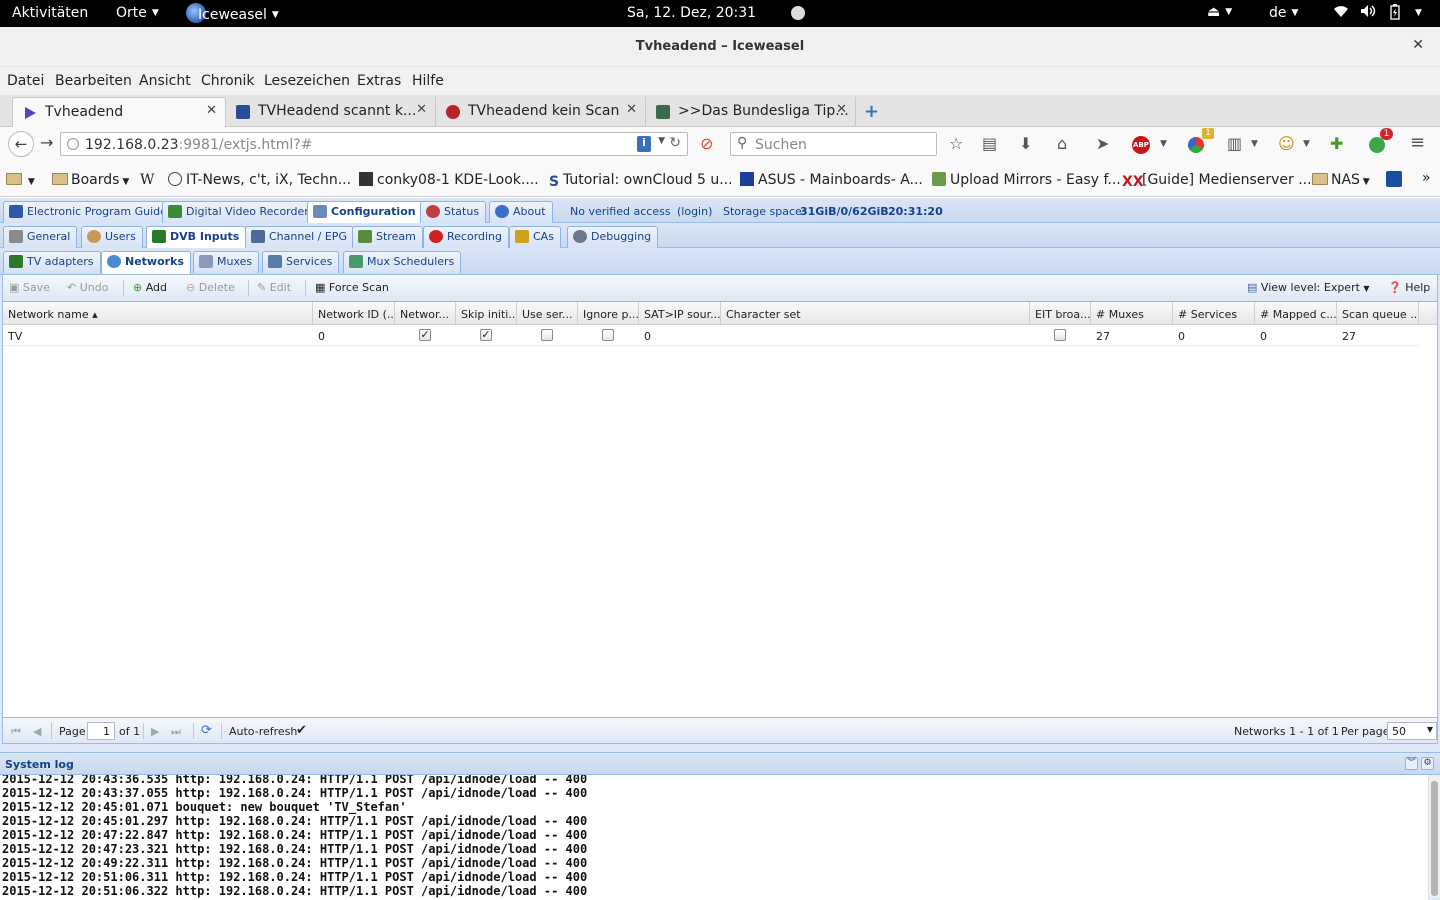  I want to click on first-page-icon: ⏮, so click(16, 732).